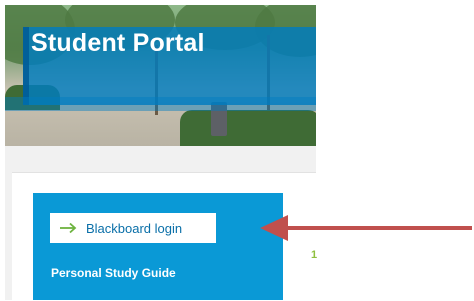  I want to click on annotation-arrow-icon, so click(366, 228).